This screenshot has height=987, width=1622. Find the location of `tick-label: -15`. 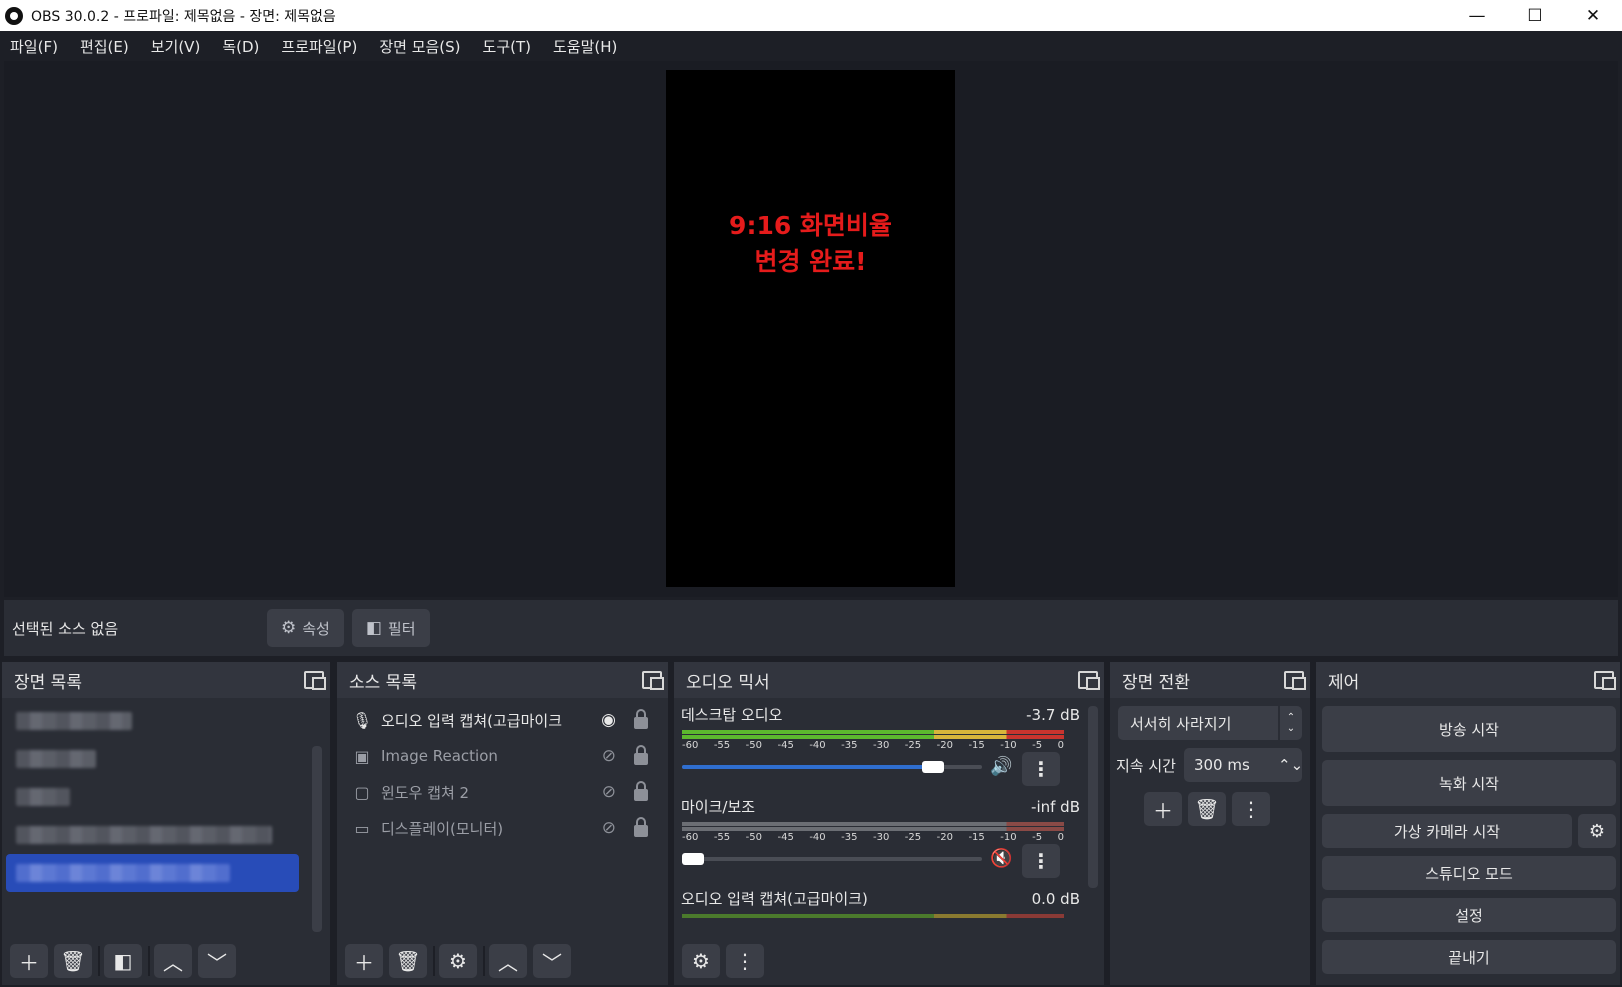

tick-label: -15 is located at coordinates (976, 745).